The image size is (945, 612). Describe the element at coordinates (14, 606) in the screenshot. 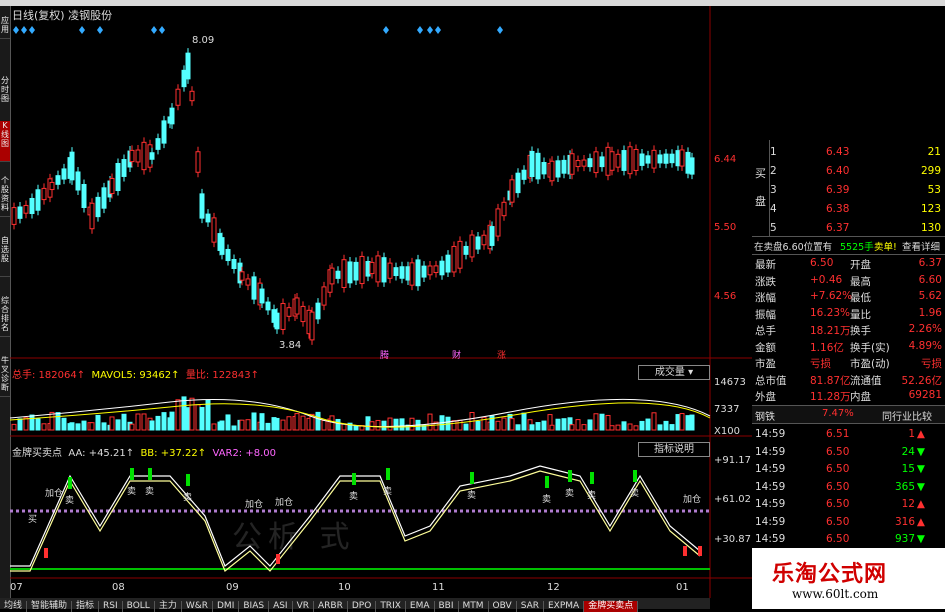

I see `indicator-tab: 均线` at that location.